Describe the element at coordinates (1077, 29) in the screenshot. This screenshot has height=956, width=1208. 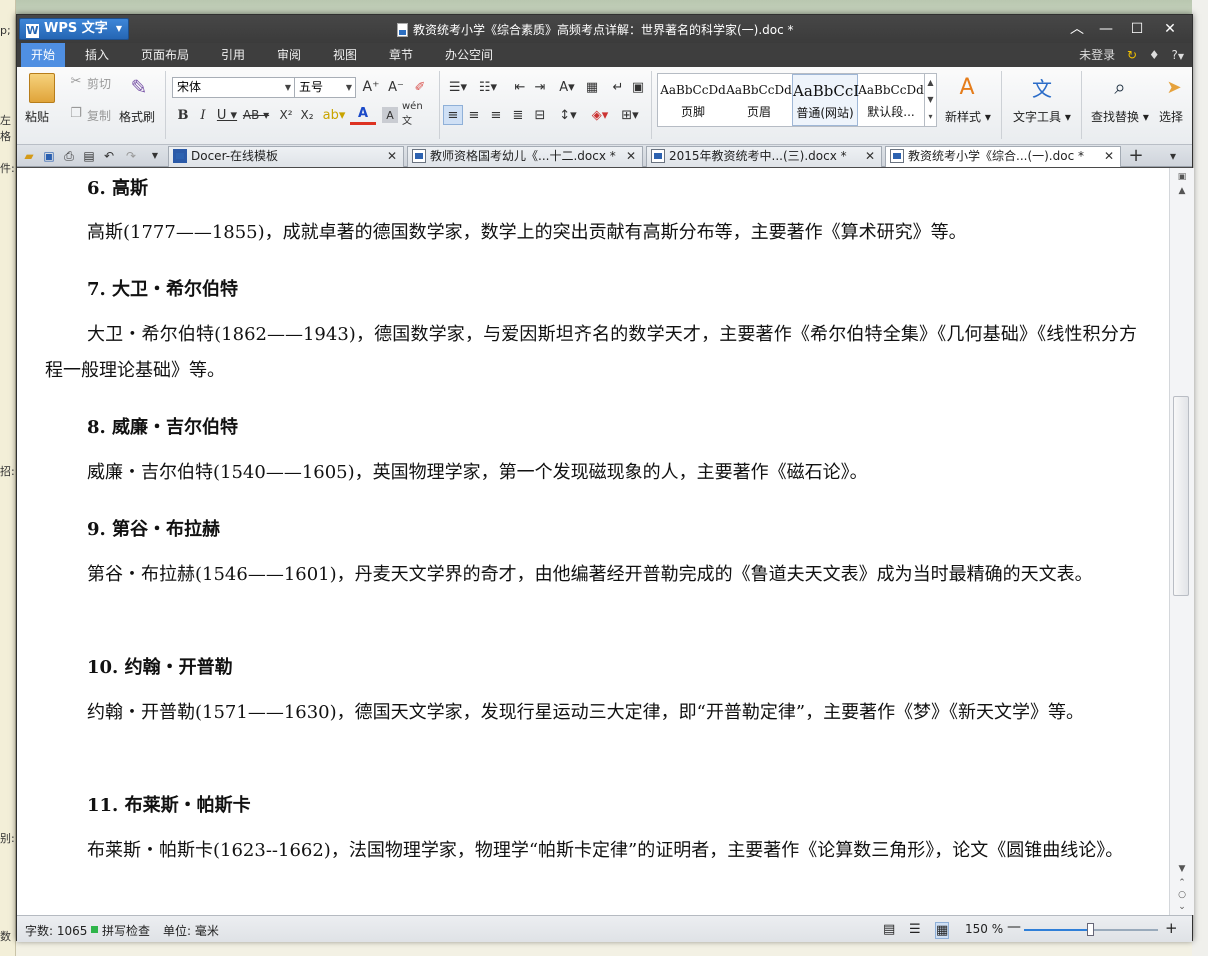
I see `collapse-ribbon-button: ︿` at that location.